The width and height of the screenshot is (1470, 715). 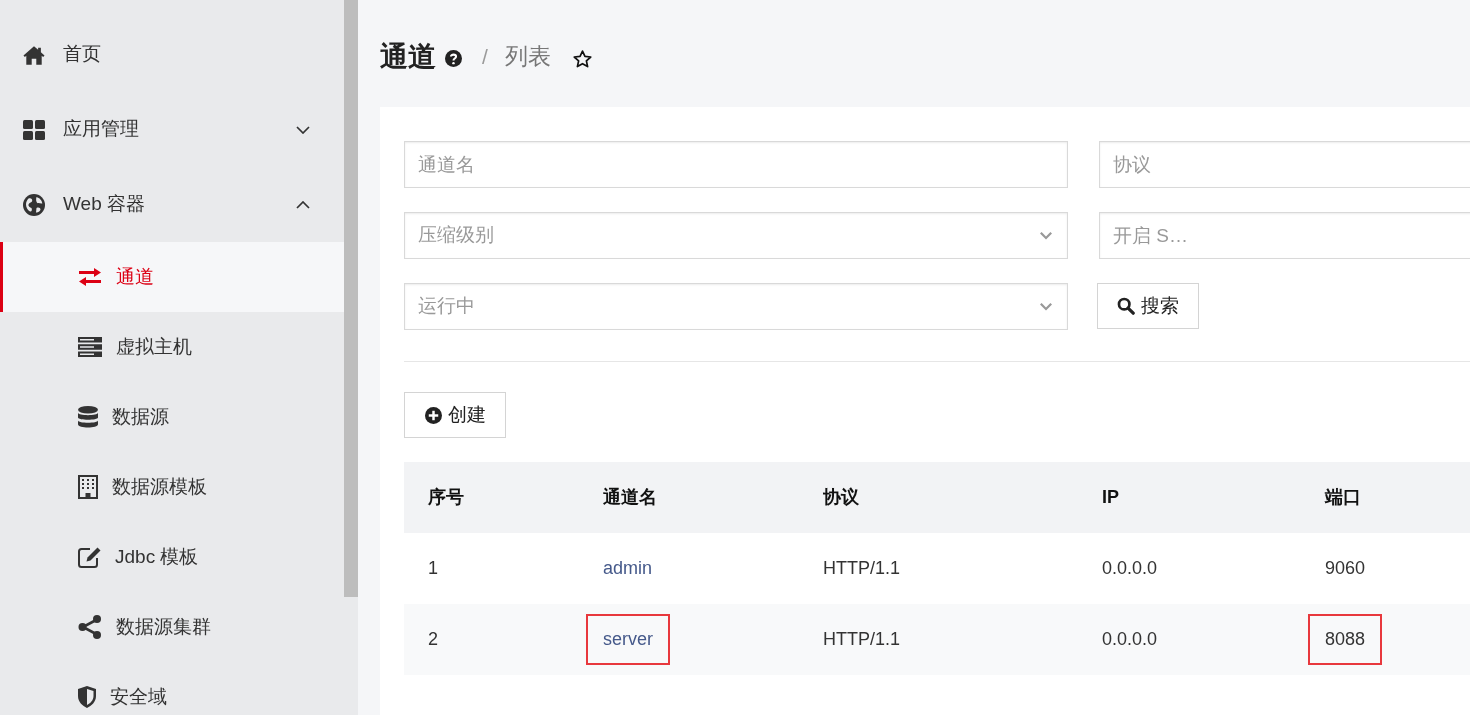 What do you see at coordinates (408, 56) in the screenshot?
I see `page-title: 通道` at bounding box center [408, 56].